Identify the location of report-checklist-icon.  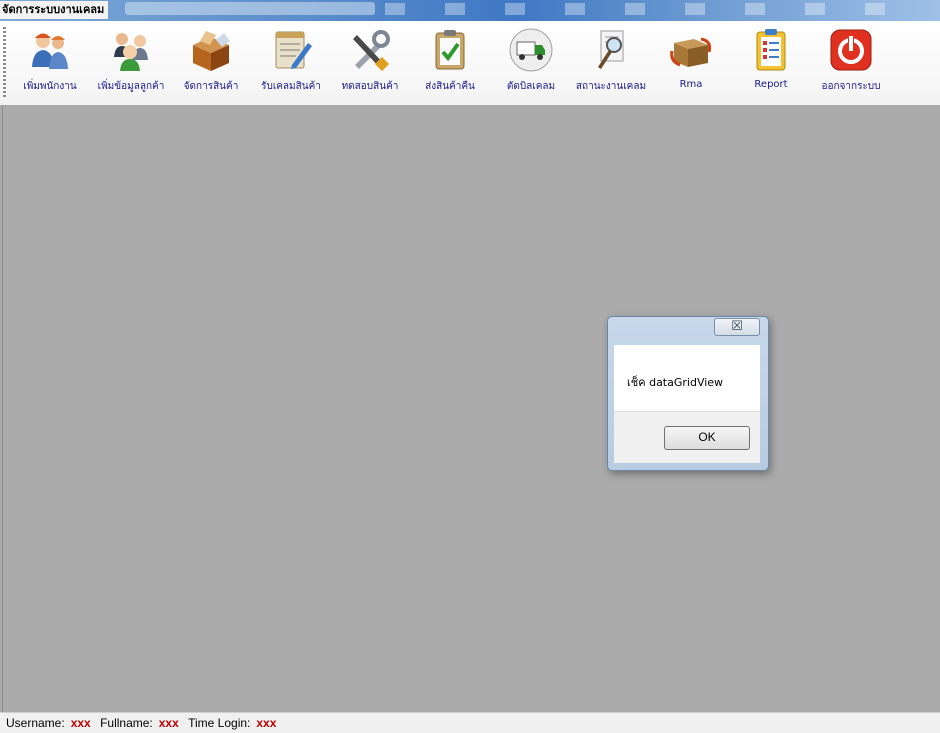
(771, 50).